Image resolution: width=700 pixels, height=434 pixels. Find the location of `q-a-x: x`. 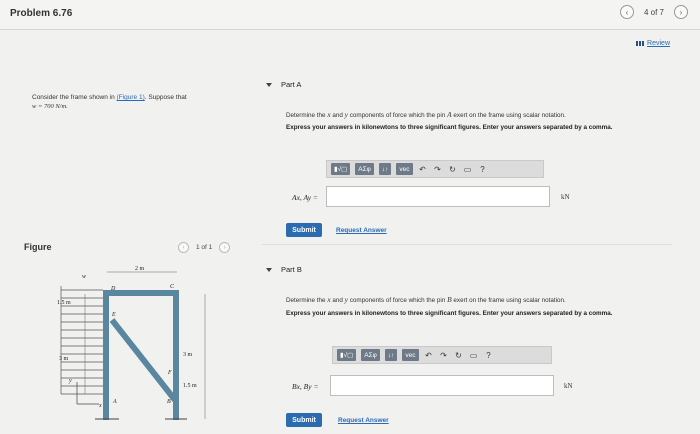

q-a-x: x is located at coordinates (329, 114).